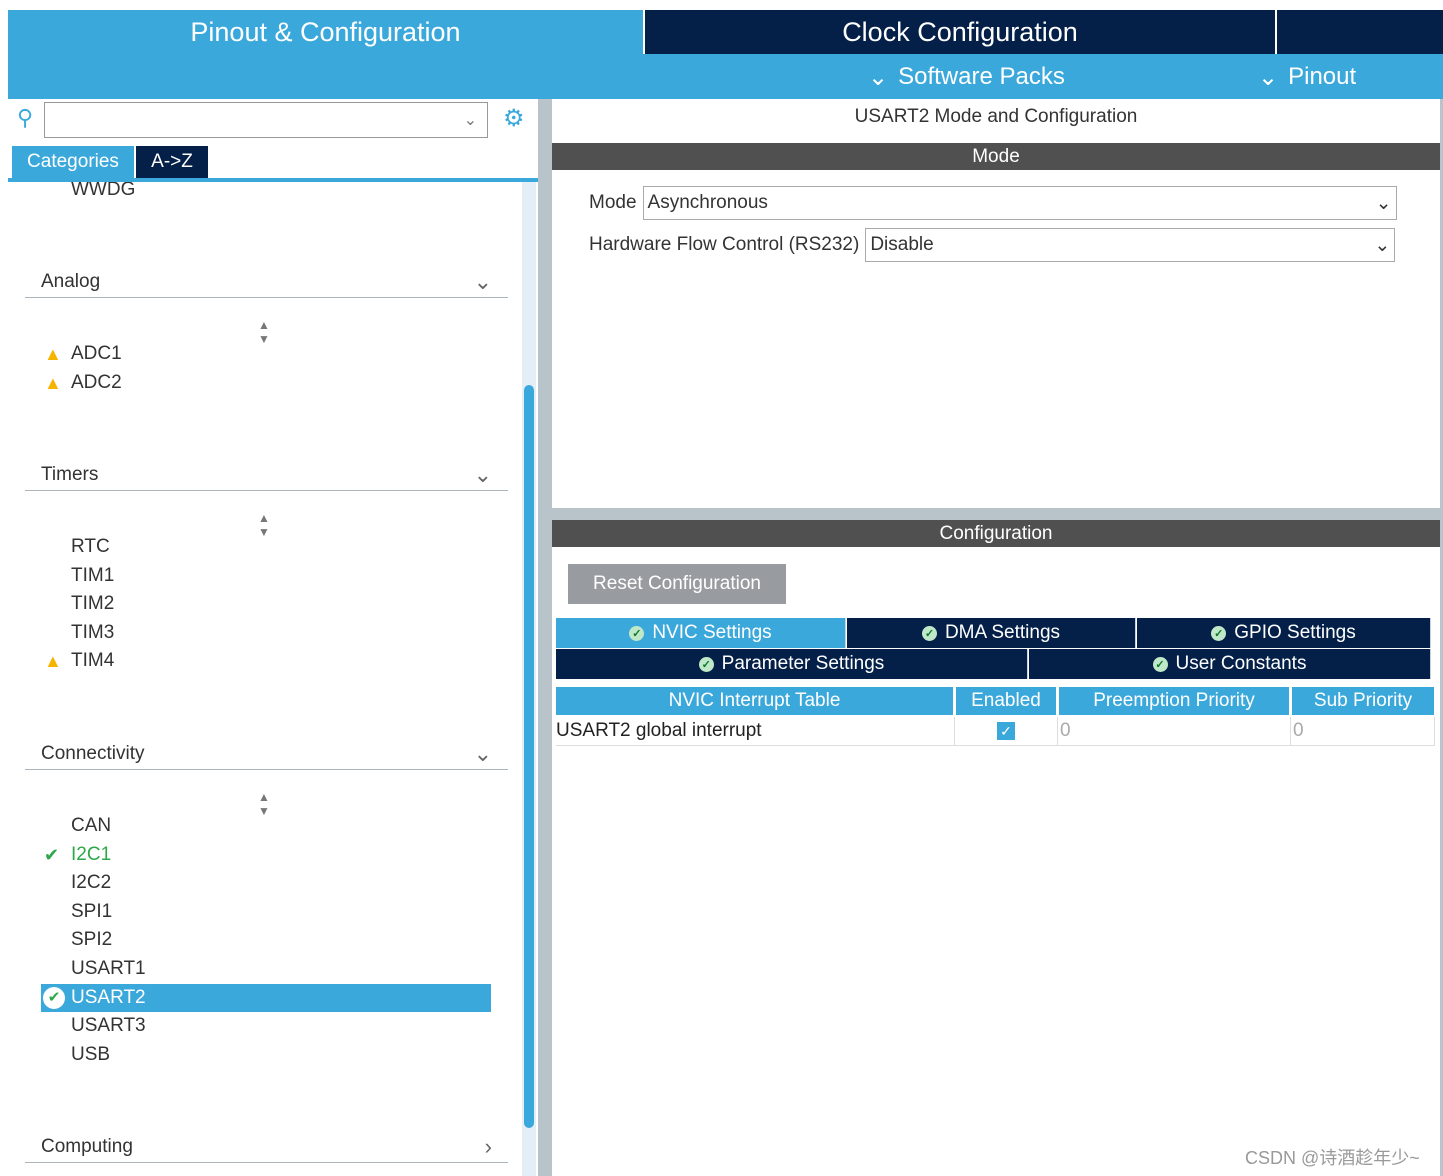 This screenshot has height=1176, width=1443. What do you see at coordinates (1174, 701) in the screenshot?
I see `column-header: Preemption Priority` at bounding box center [1174, 701].